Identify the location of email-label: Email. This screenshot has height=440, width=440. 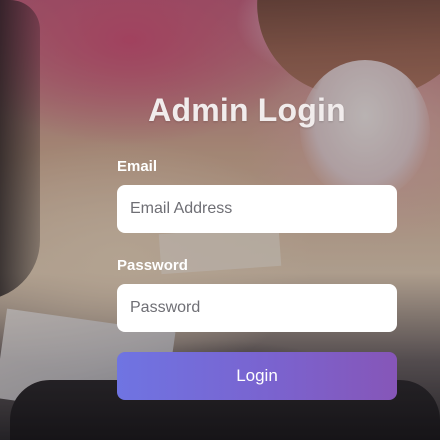
(137, 166).